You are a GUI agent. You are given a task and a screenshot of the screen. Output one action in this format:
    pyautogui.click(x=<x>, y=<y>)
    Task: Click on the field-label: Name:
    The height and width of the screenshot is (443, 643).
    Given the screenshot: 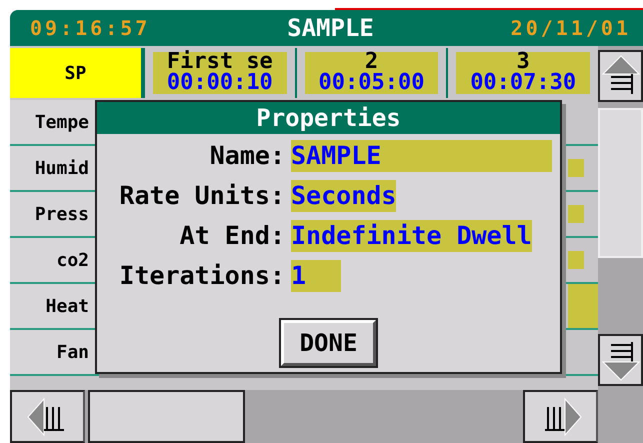 What is the action you would take?
    pyautogui.click(x=247, y=156)
    